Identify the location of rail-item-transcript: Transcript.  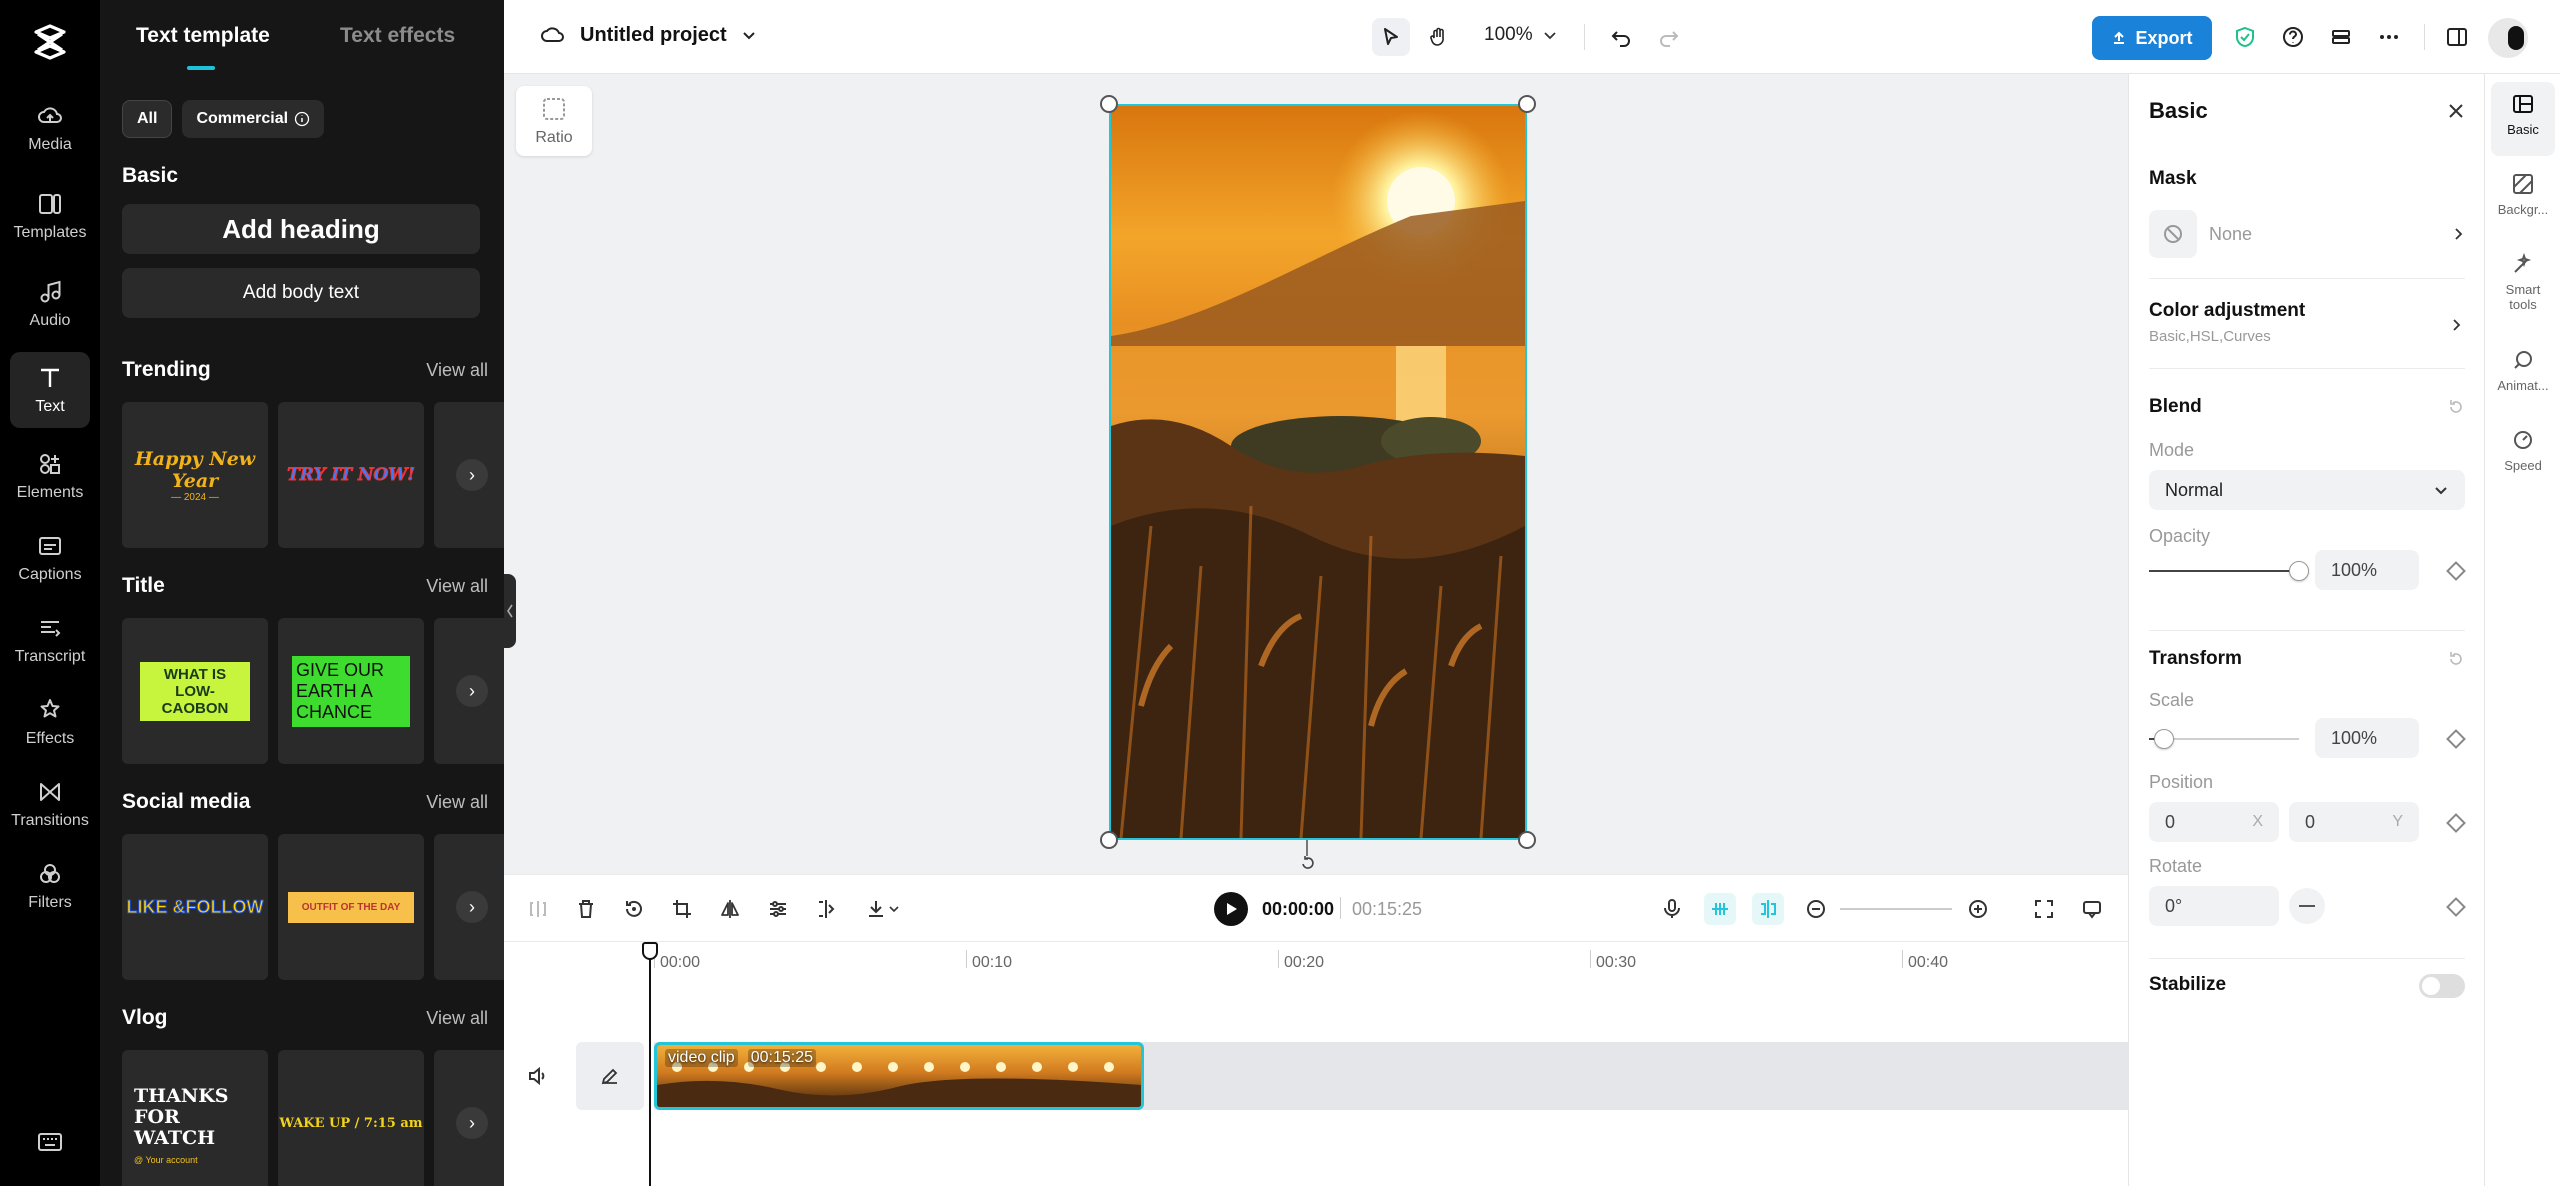
(50, 640).